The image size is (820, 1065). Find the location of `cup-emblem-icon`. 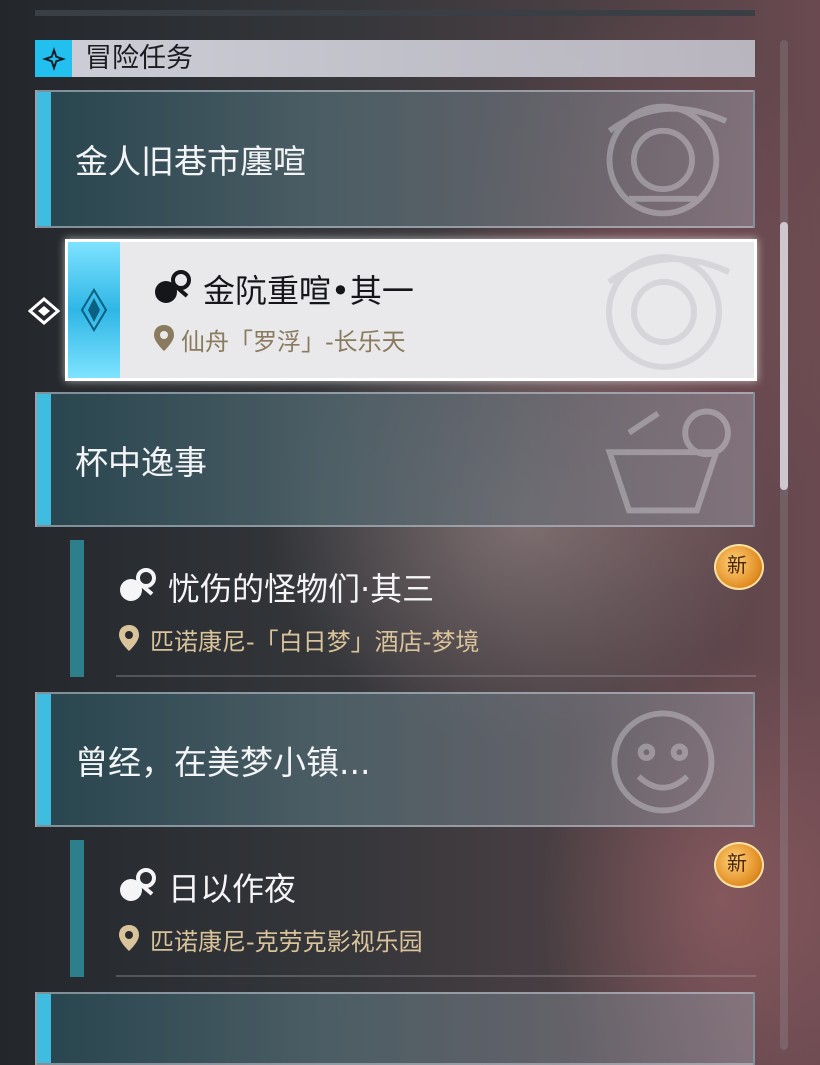

cup-emblem-icon is located at coordinates (668, 461).